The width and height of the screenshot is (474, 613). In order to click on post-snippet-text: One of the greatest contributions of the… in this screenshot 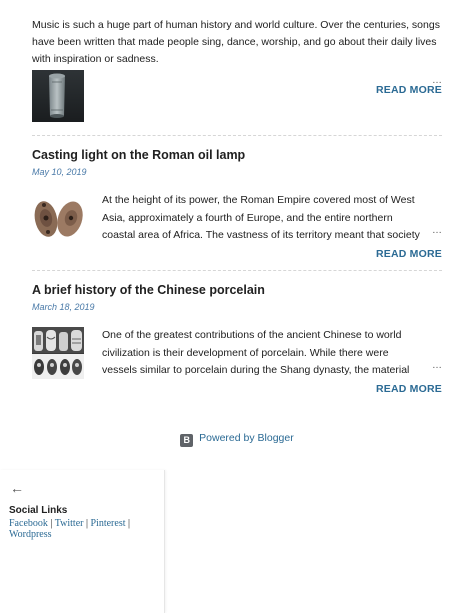, I will do `click(256, 352)`.